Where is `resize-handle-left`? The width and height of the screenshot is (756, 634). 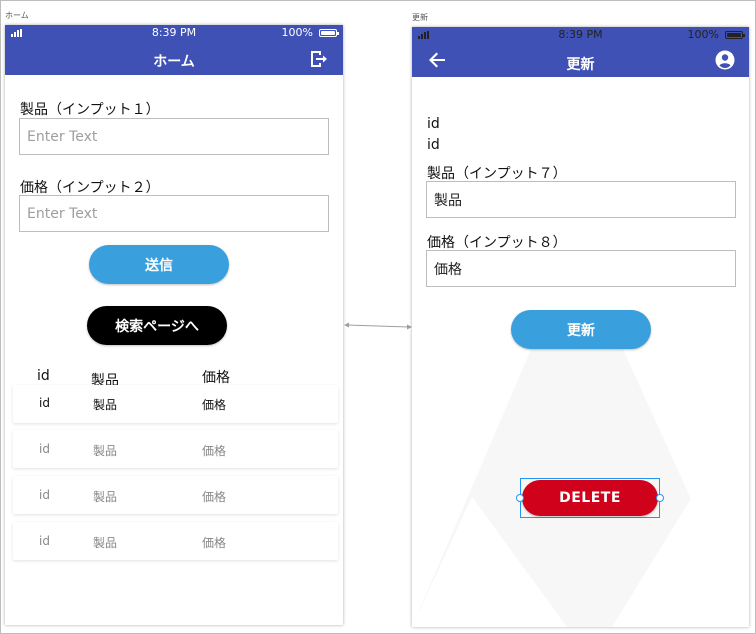
resize-handle-left is located at coordinates (520, 498).